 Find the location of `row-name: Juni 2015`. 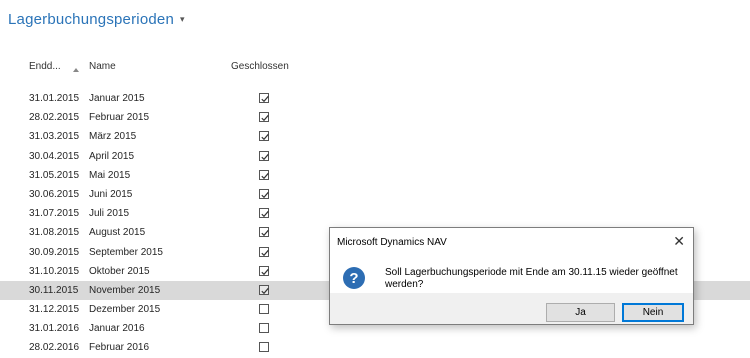

row-name: Juni 2015 is located at coordinates (111, 194).